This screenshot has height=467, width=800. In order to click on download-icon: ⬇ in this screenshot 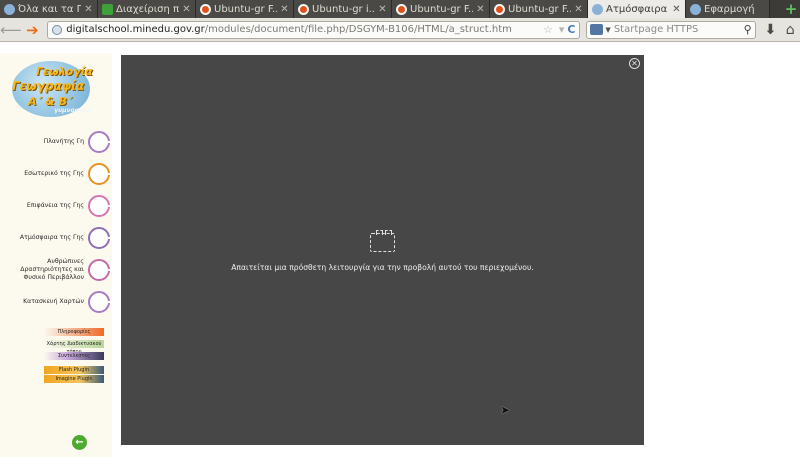, I will do `click(771, 30)`.